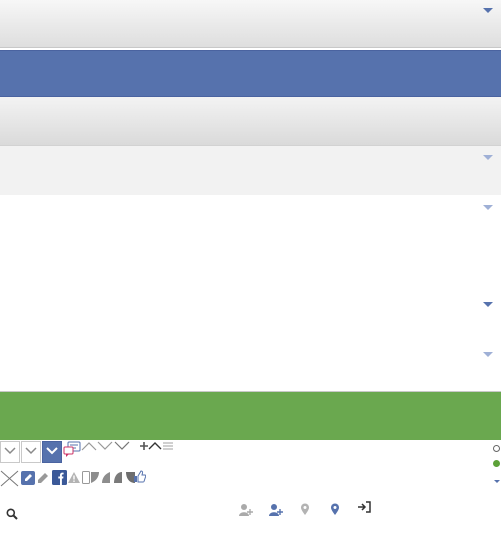  What do you see at coordinates (59, 477) in the screenshot?
I see `facebook-icon` at bounding box center [59, 477].